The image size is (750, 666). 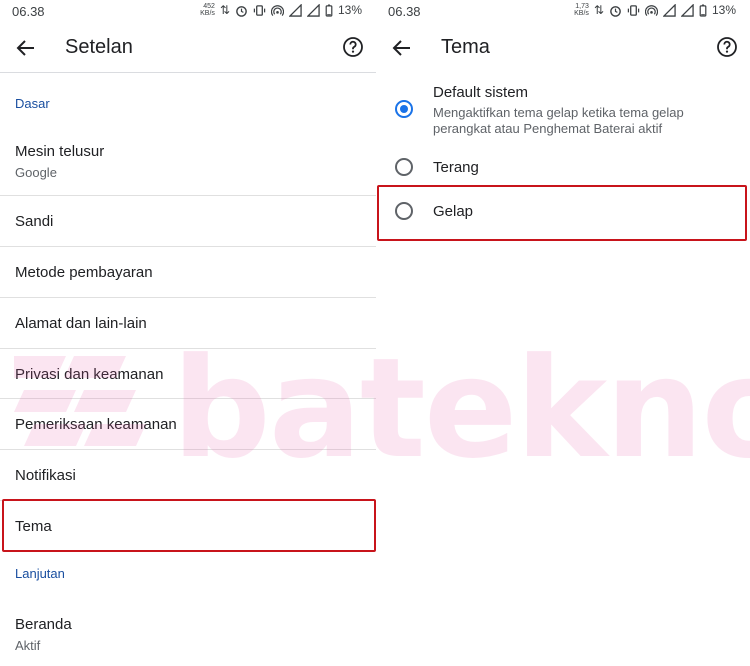 I want to click on page-title: Tema, so click(x=465, y=47).